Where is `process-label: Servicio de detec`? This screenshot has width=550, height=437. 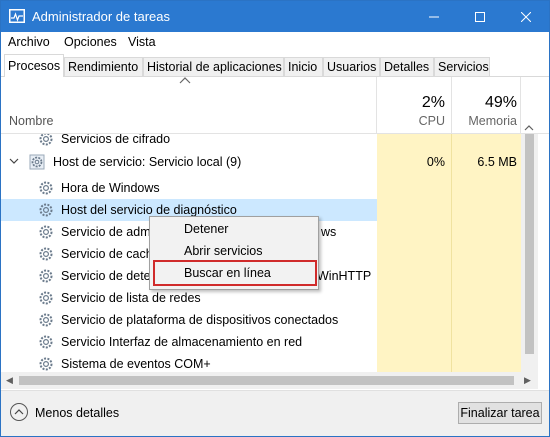 process-label: Servicio de detec is located at coordinates (109, 276).